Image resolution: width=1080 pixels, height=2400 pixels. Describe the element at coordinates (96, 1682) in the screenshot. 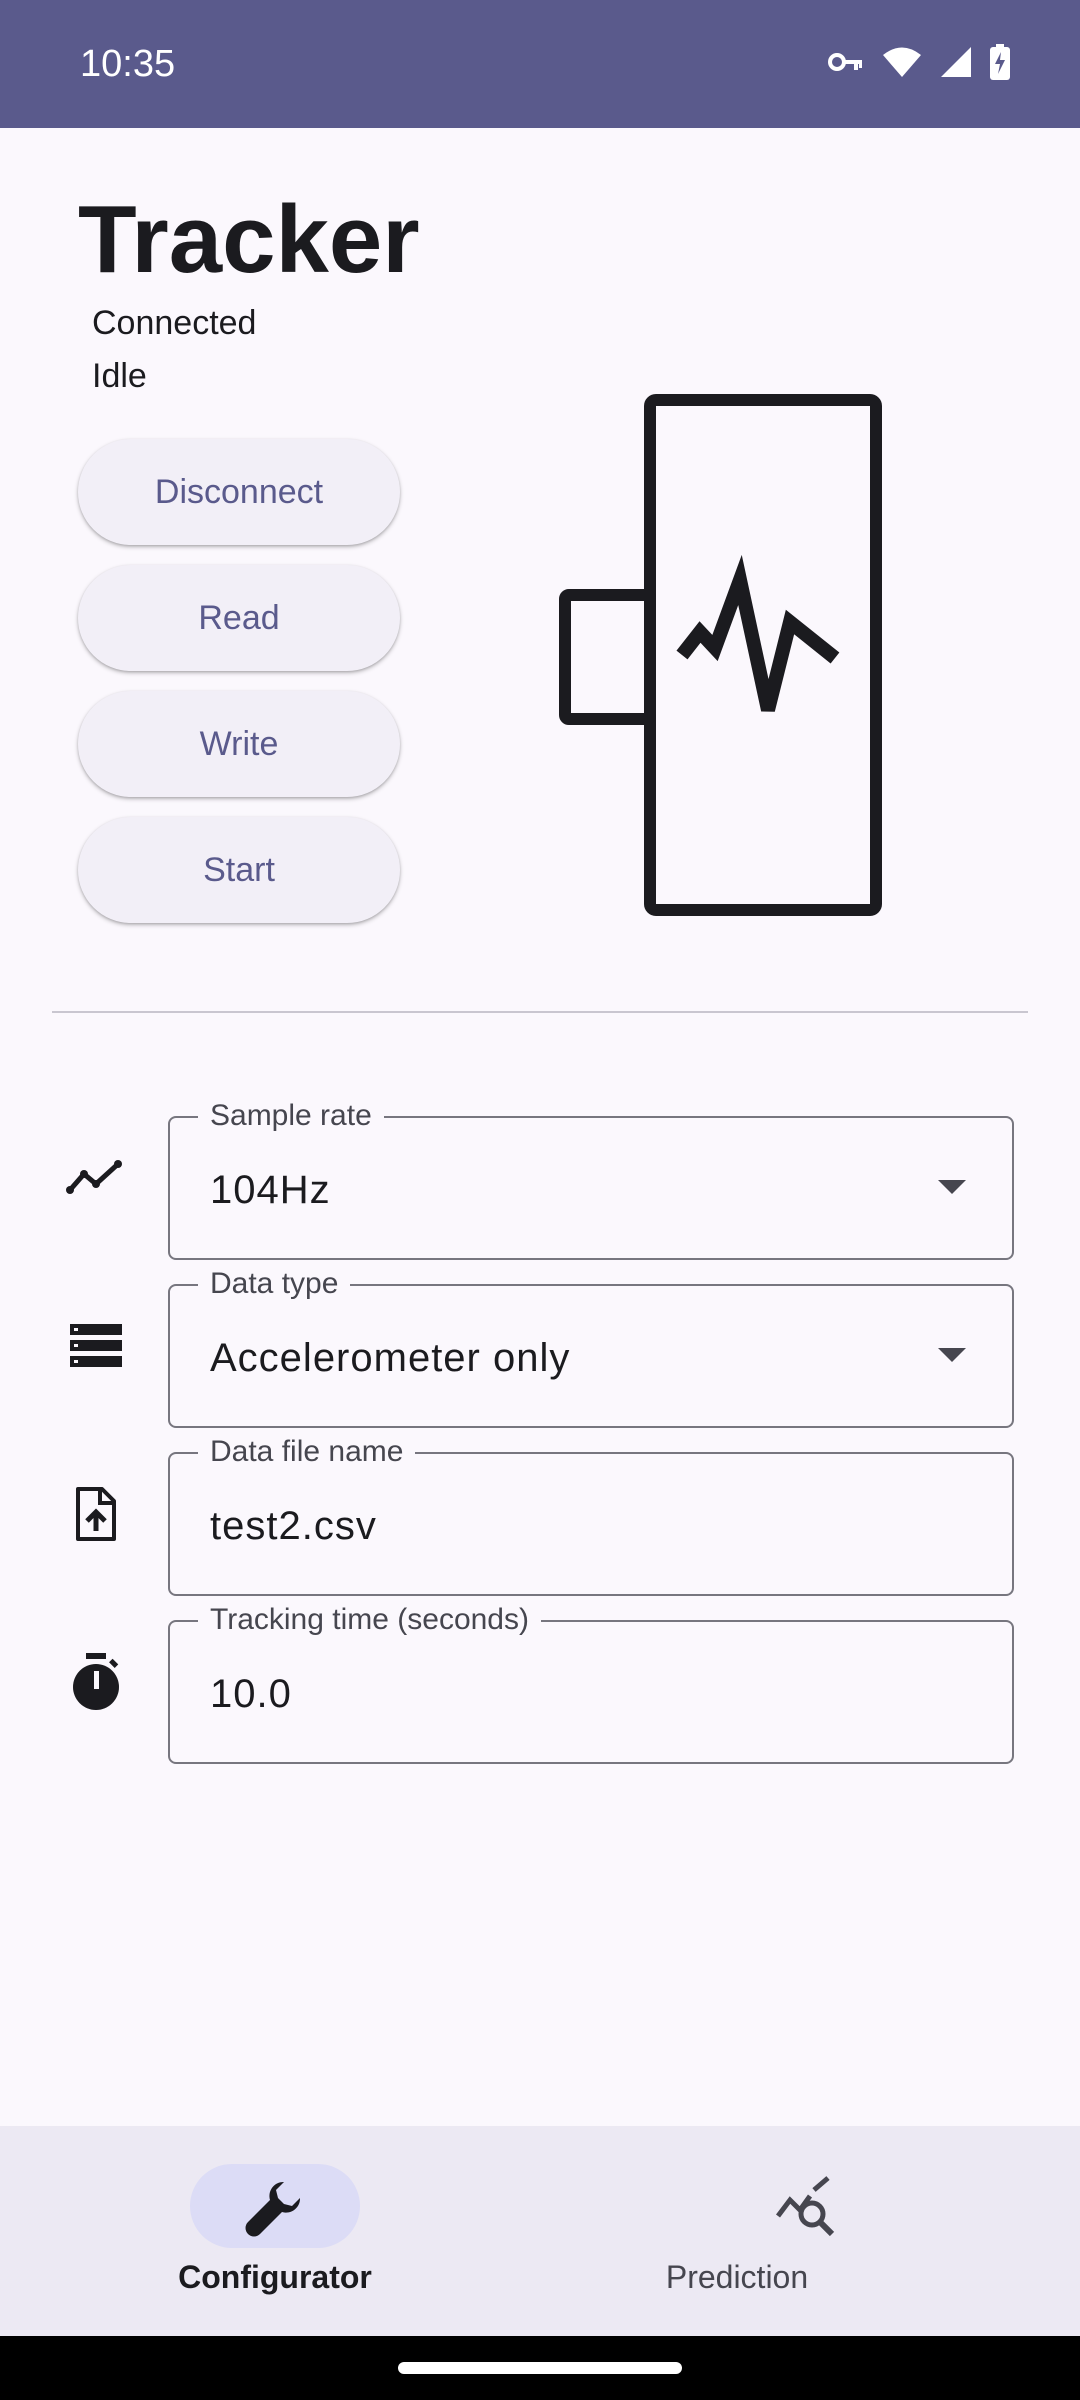

I see `timer-icon` at that location.